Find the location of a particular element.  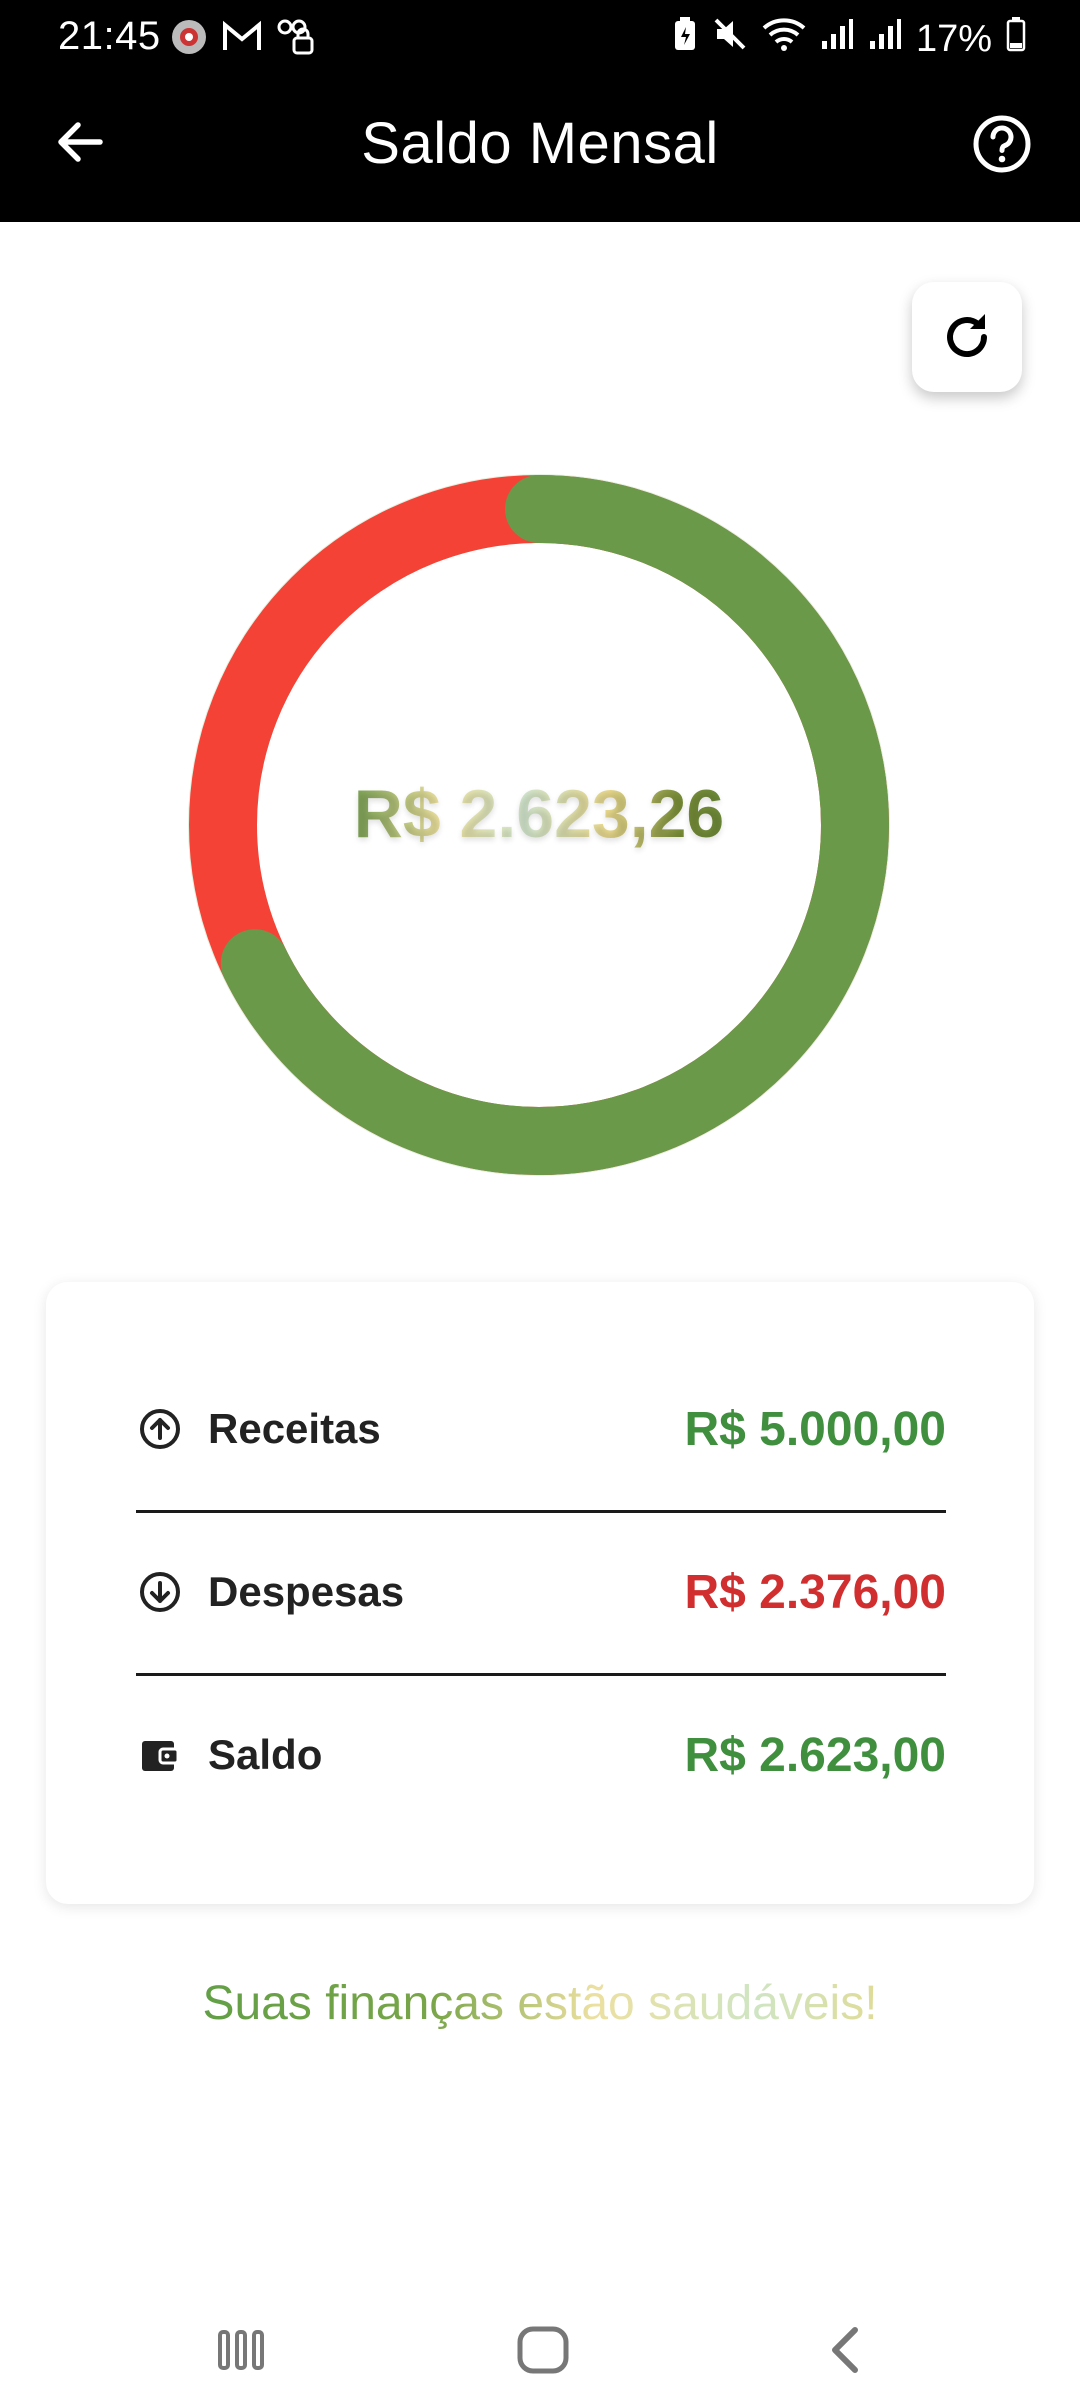

page-title: Saldo Mensal is located at coordinates (540, 143).